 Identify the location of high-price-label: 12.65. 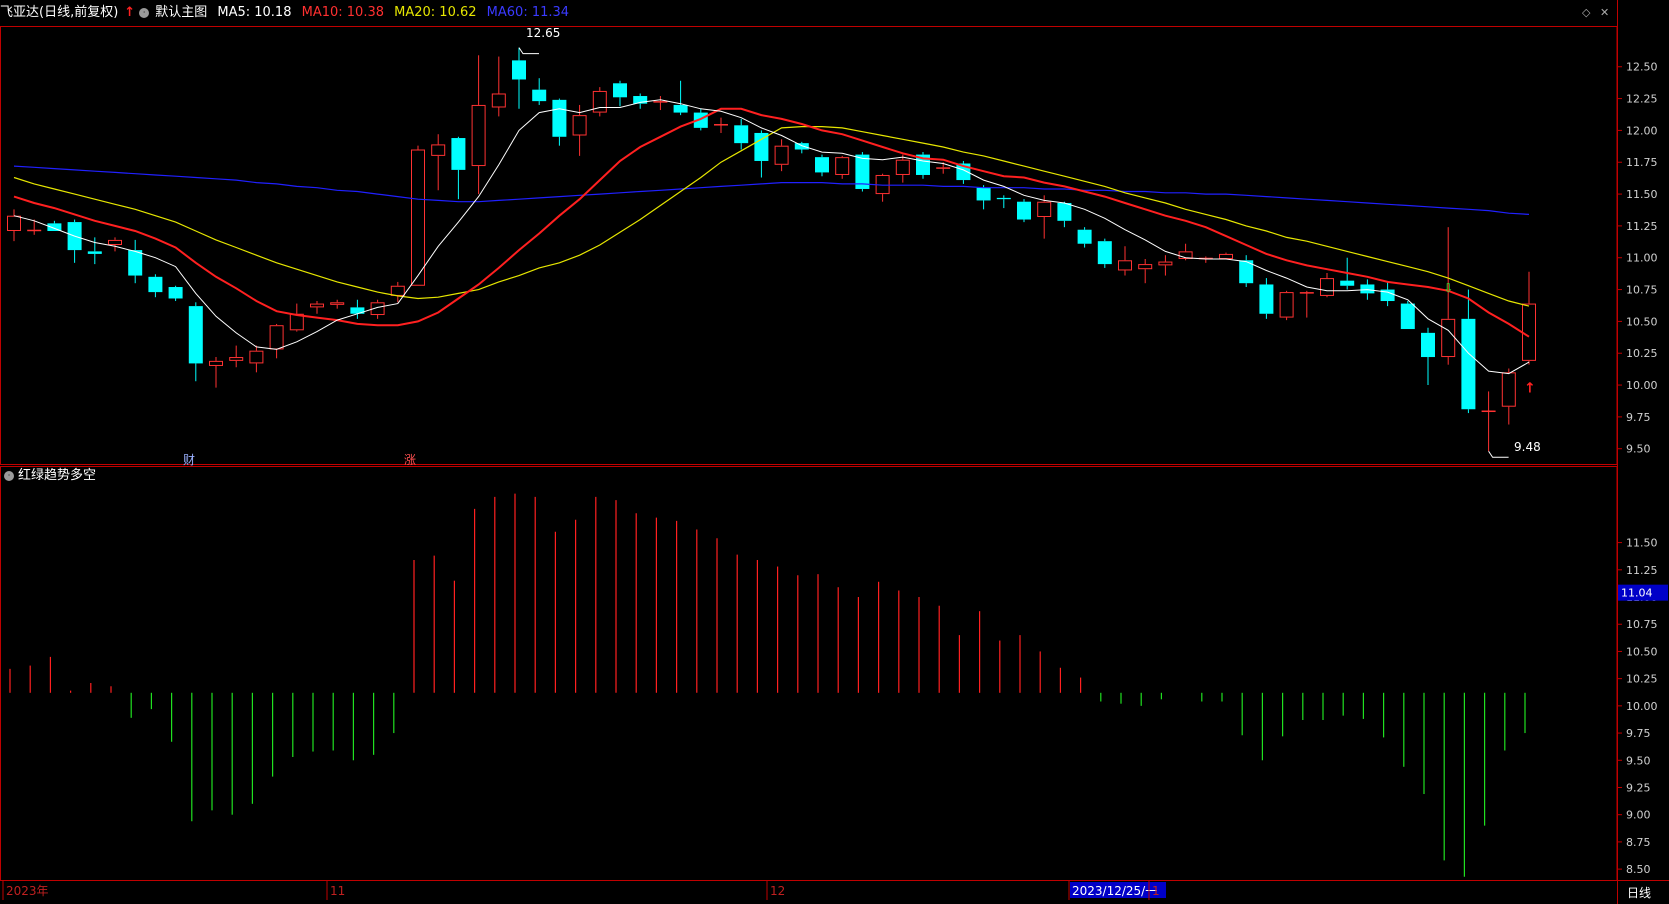
(543, 33).